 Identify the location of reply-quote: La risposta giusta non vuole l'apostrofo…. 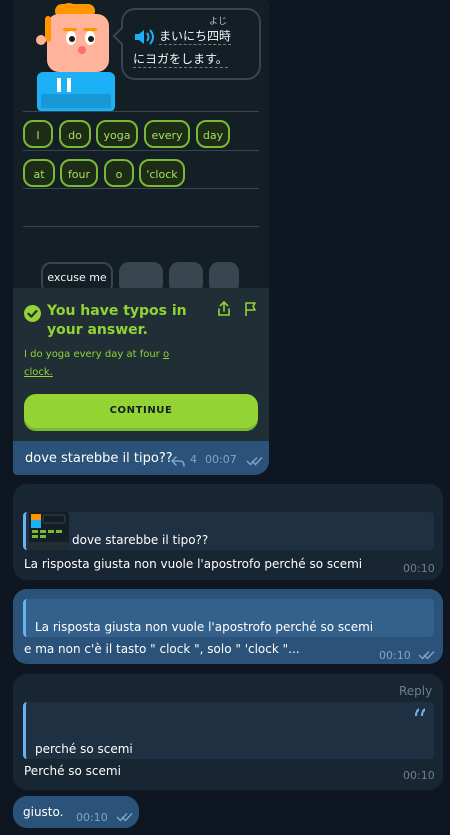
(228, 618).